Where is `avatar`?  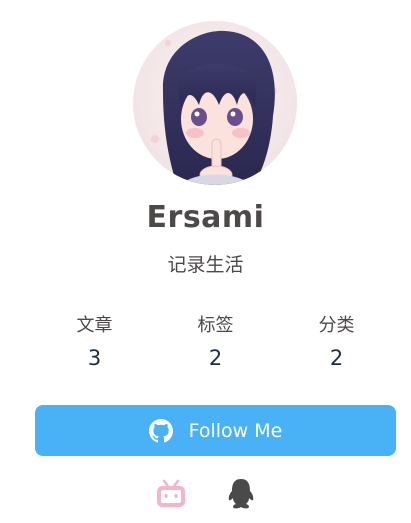 avatar is located at coordinates (215, 103).